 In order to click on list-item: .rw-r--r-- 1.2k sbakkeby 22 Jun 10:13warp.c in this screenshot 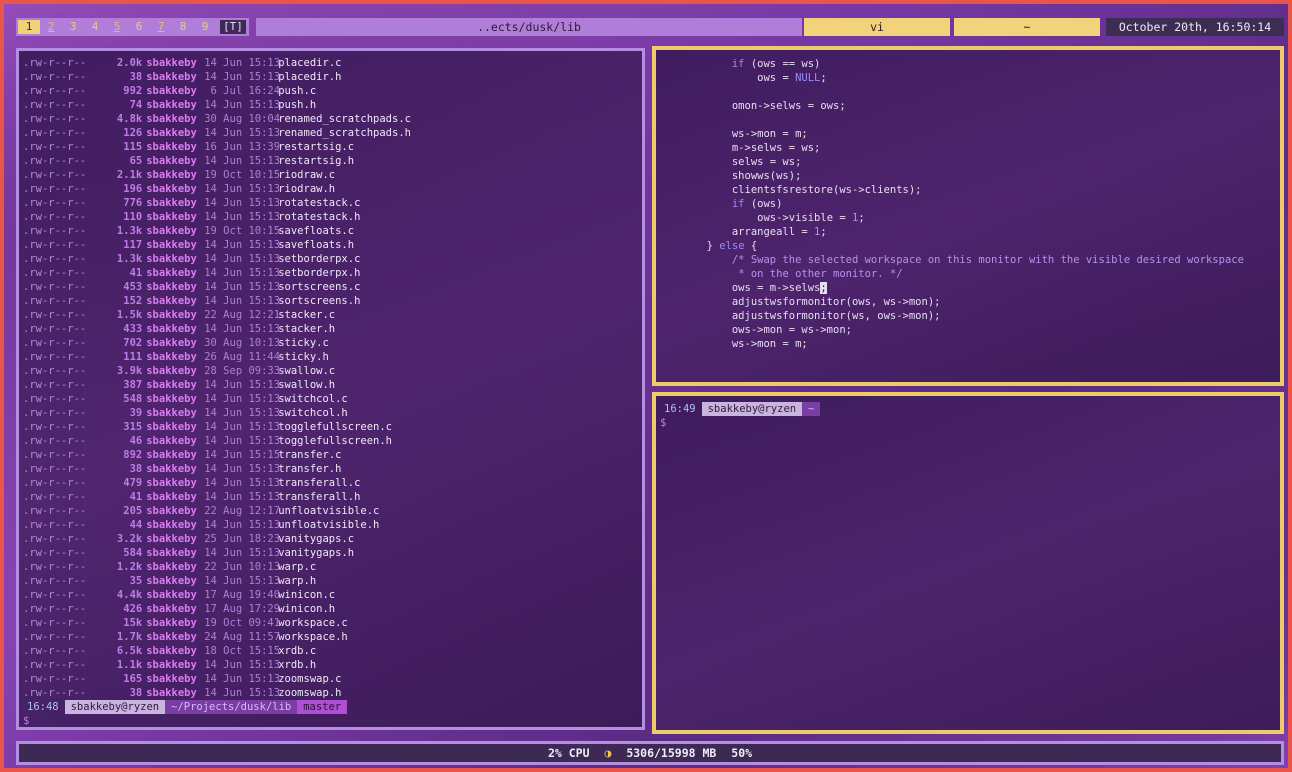, I will do `click(169, 567)`.